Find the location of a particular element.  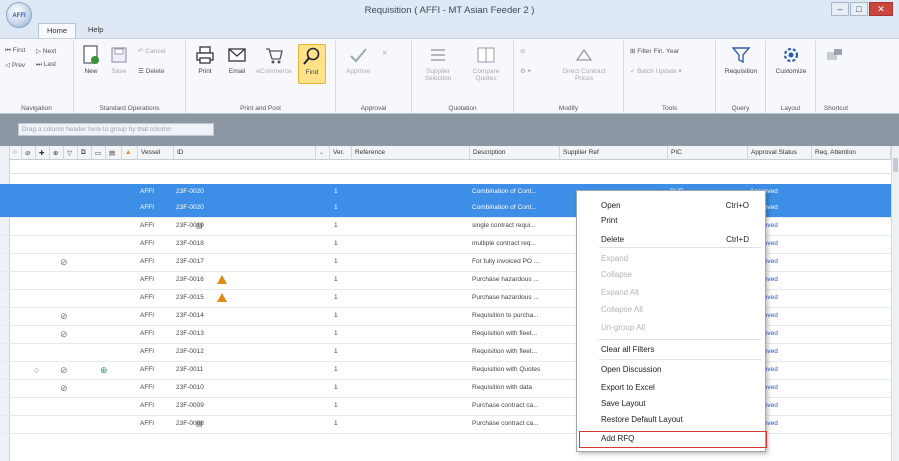

first-button: ⏮ First is located at coordinates (15, 51).